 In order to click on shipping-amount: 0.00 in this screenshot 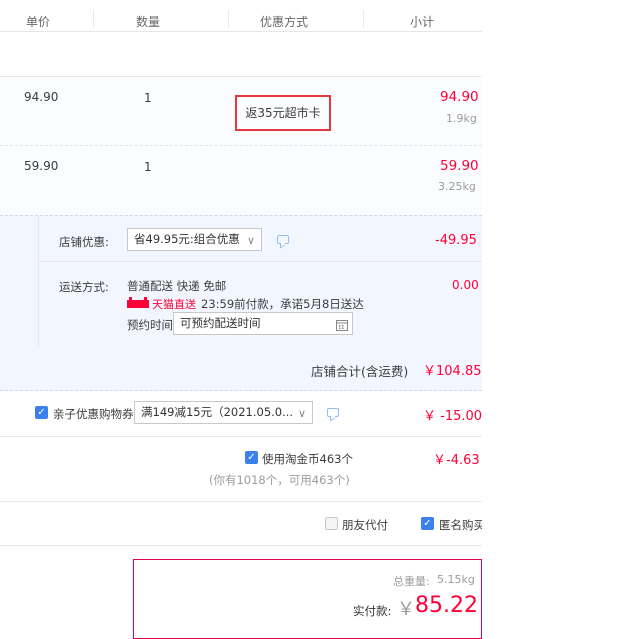, I will do `click(465, 285)`.